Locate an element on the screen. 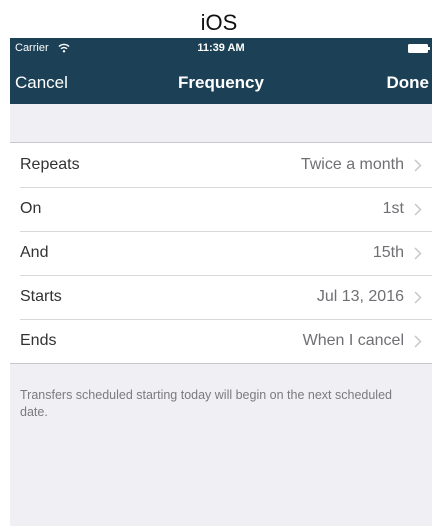  platform-caption: iOS is located at coordinates (219, 22).